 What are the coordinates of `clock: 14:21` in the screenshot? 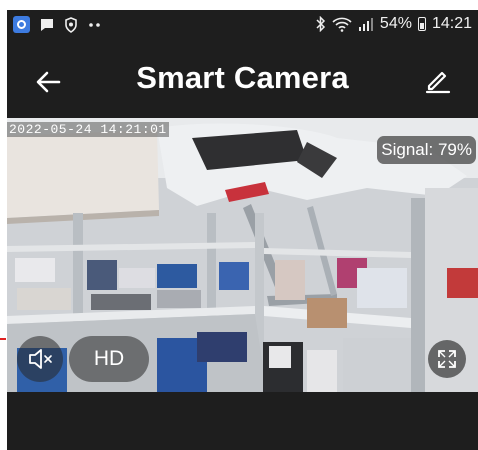 It's located at (451, 23).